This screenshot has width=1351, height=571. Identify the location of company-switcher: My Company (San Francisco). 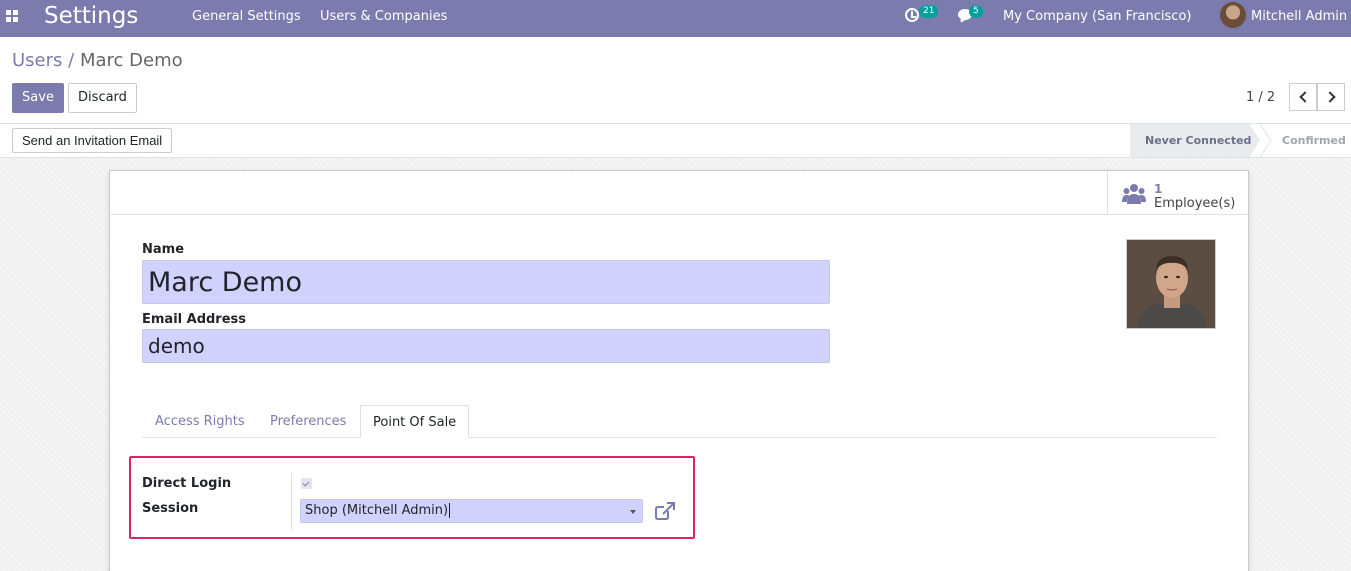
(1097, 16).